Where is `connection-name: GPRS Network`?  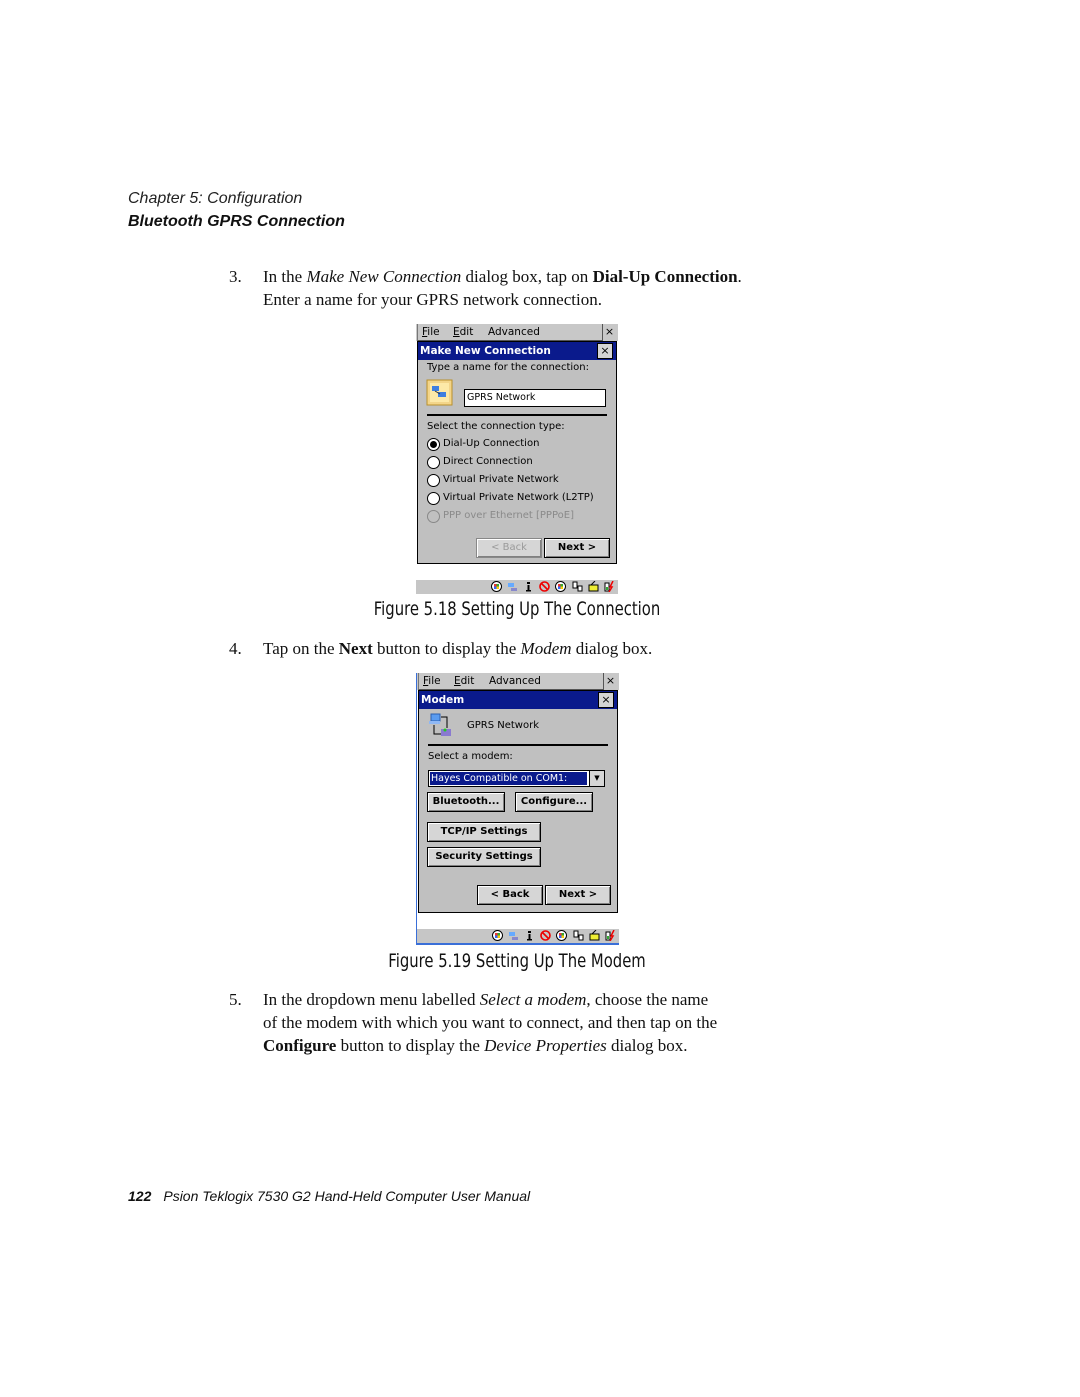
connection-name: GPRS Network is located at coordinates (503, 725).